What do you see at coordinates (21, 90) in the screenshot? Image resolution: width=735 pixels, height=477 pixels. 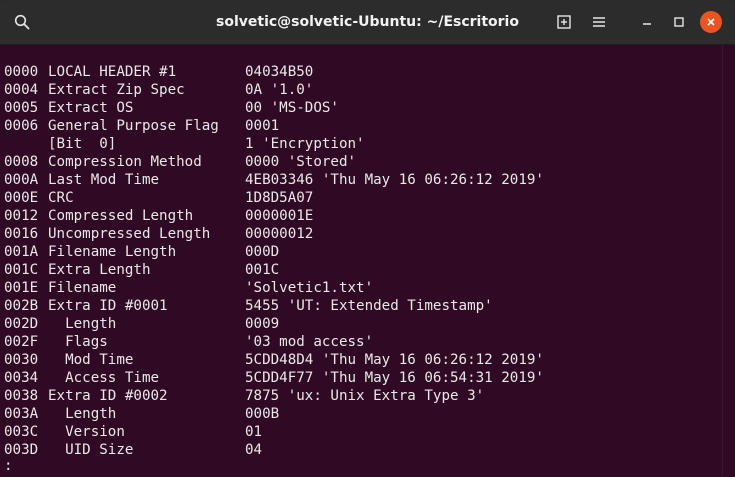 I see `line-offset: 0004` at bounding box center [21, 90].